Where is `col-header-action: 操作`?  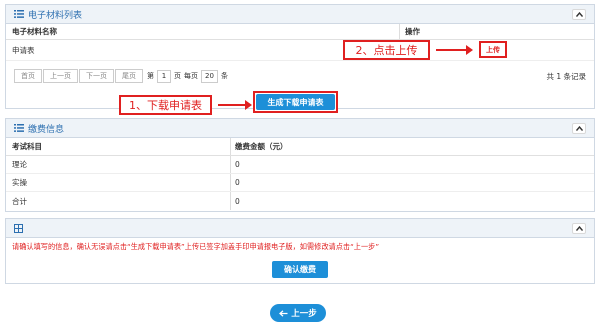 col-header-action: 操作 is located at coordinates (412, 31).